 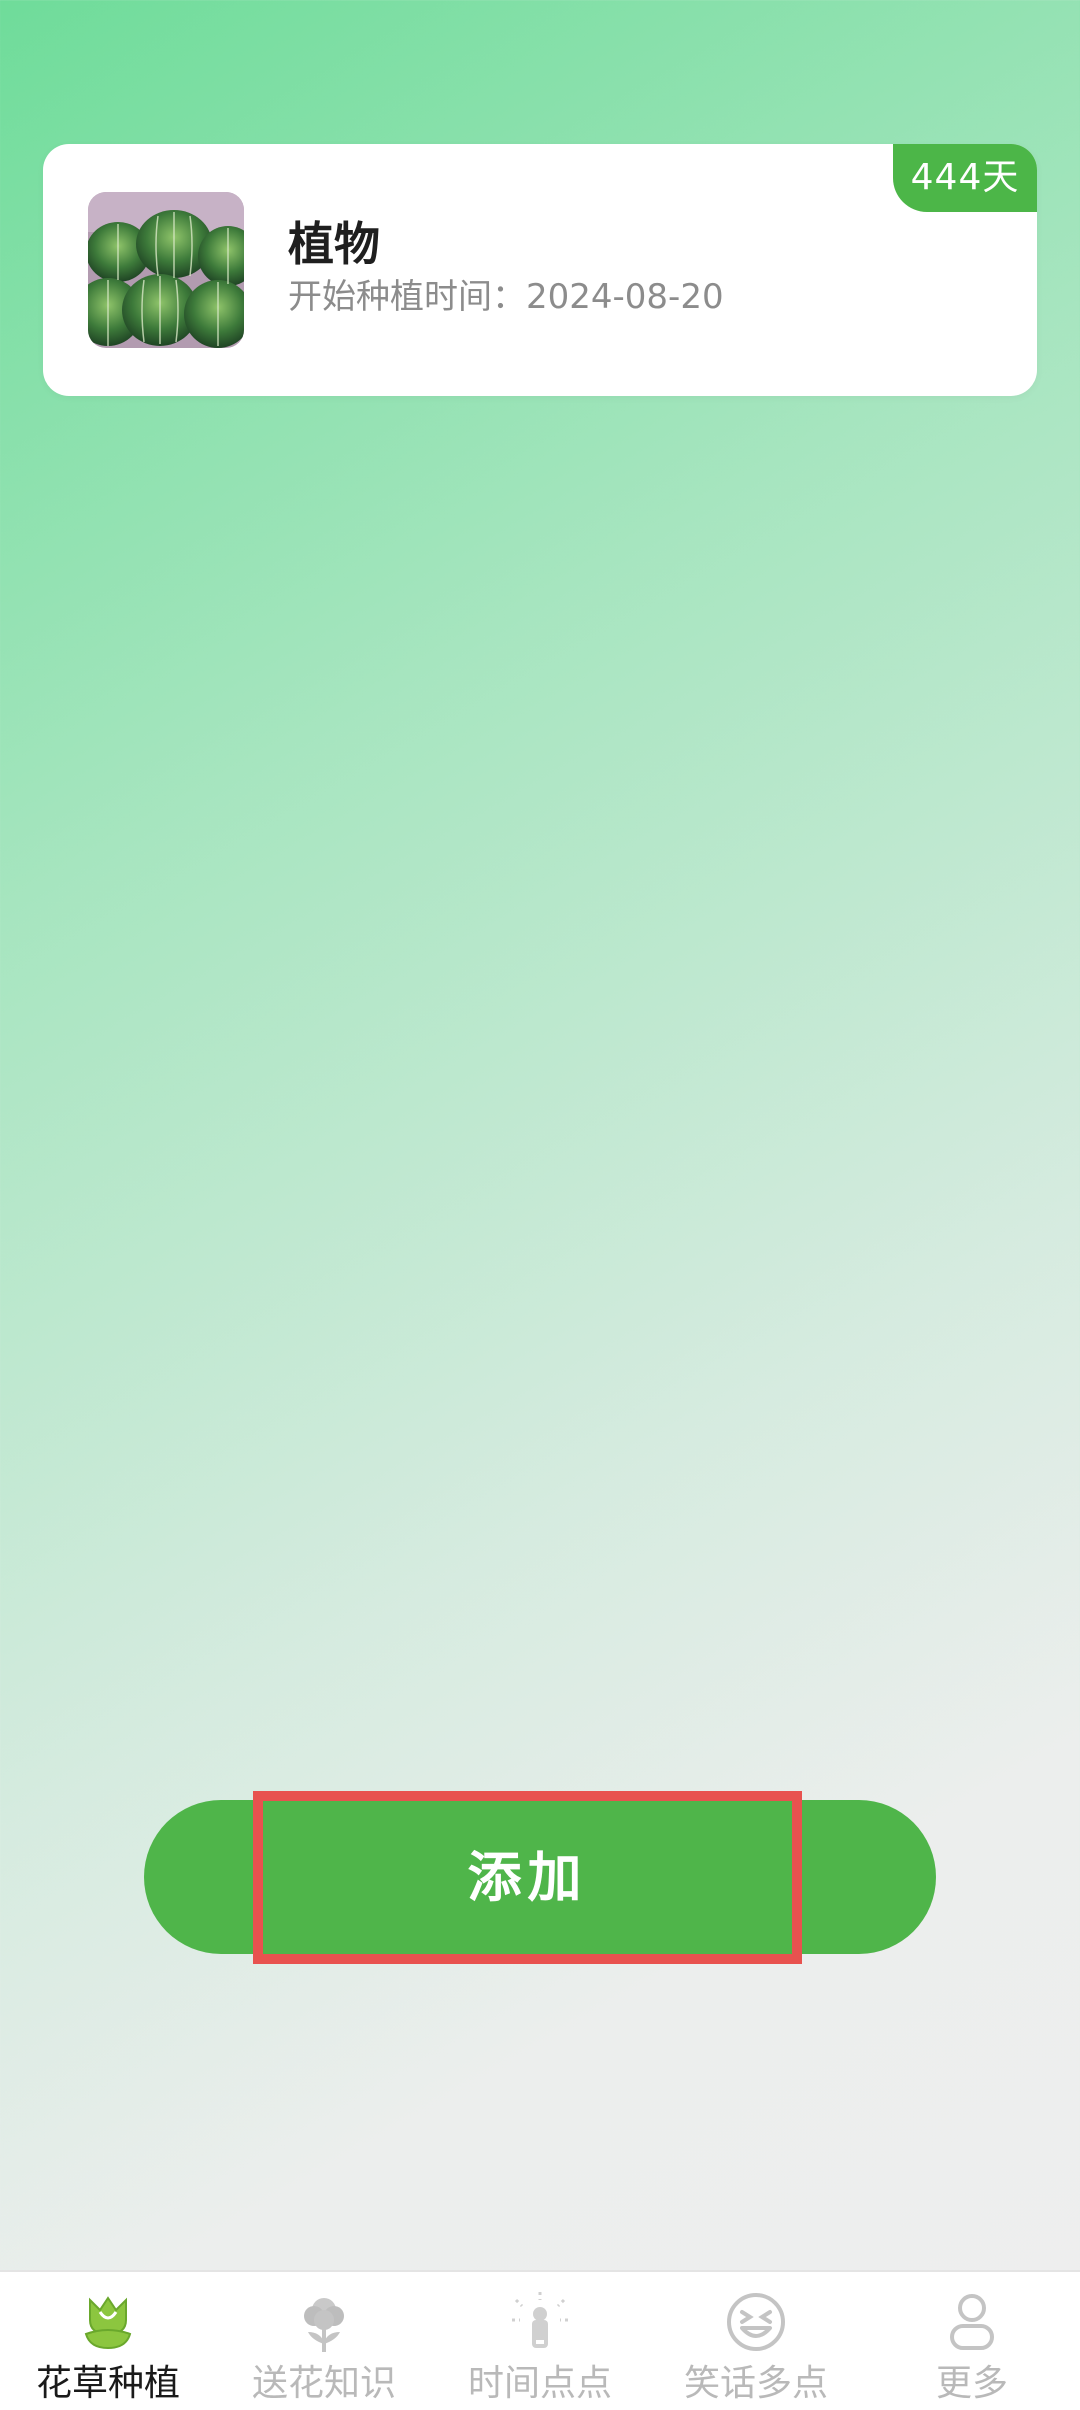 What do you see at coordinates (540, 2320) in the screenshot?
I see `clock-touch-icon` at bounding box center [540, 2320].